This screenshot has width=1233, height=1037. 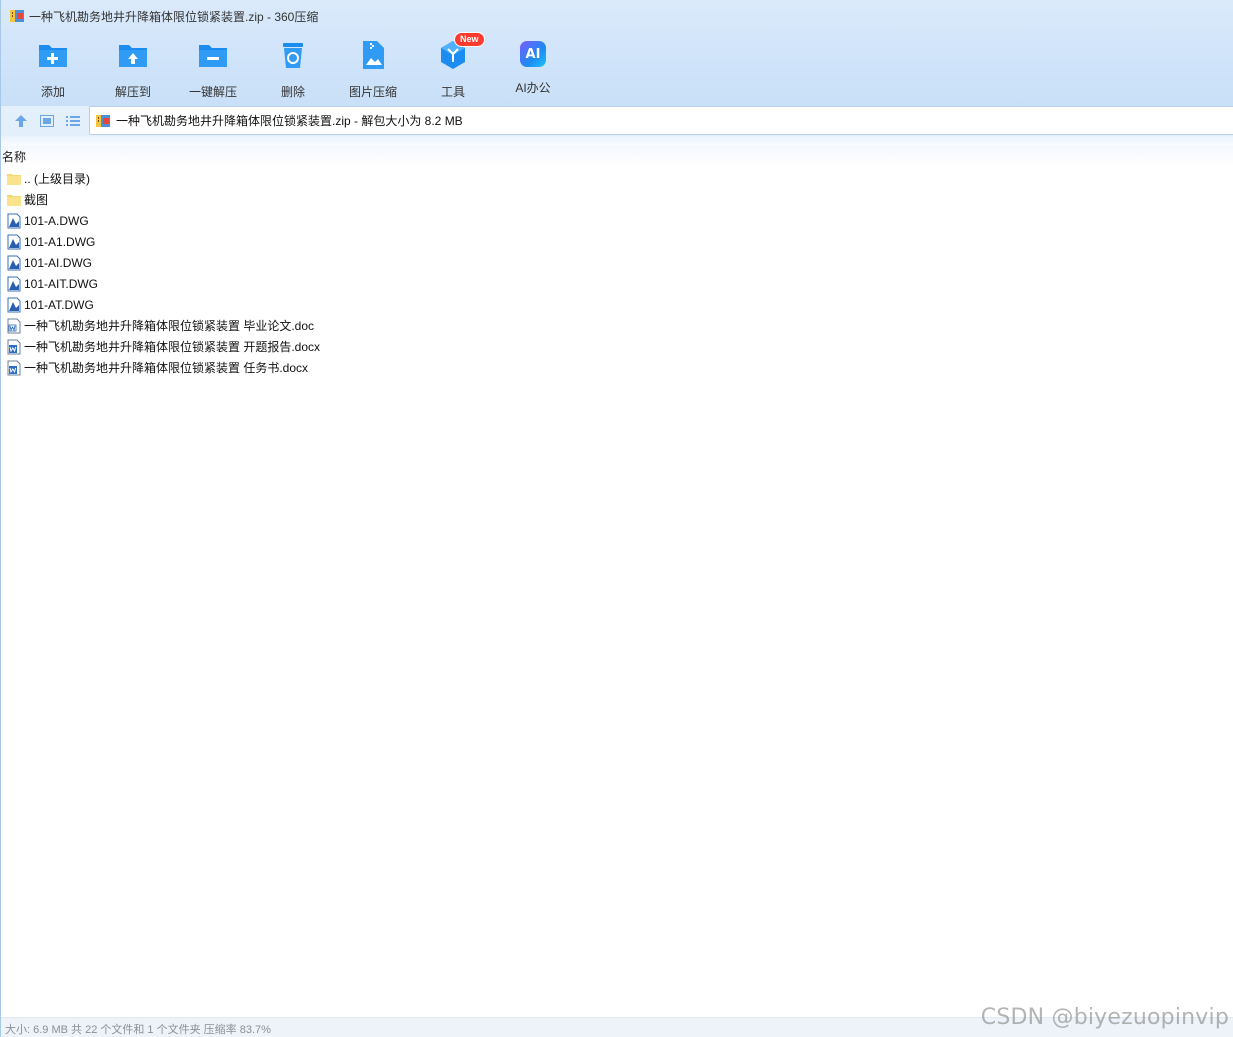 I want to click on list-header: 名称, so click(x=617, y=156).